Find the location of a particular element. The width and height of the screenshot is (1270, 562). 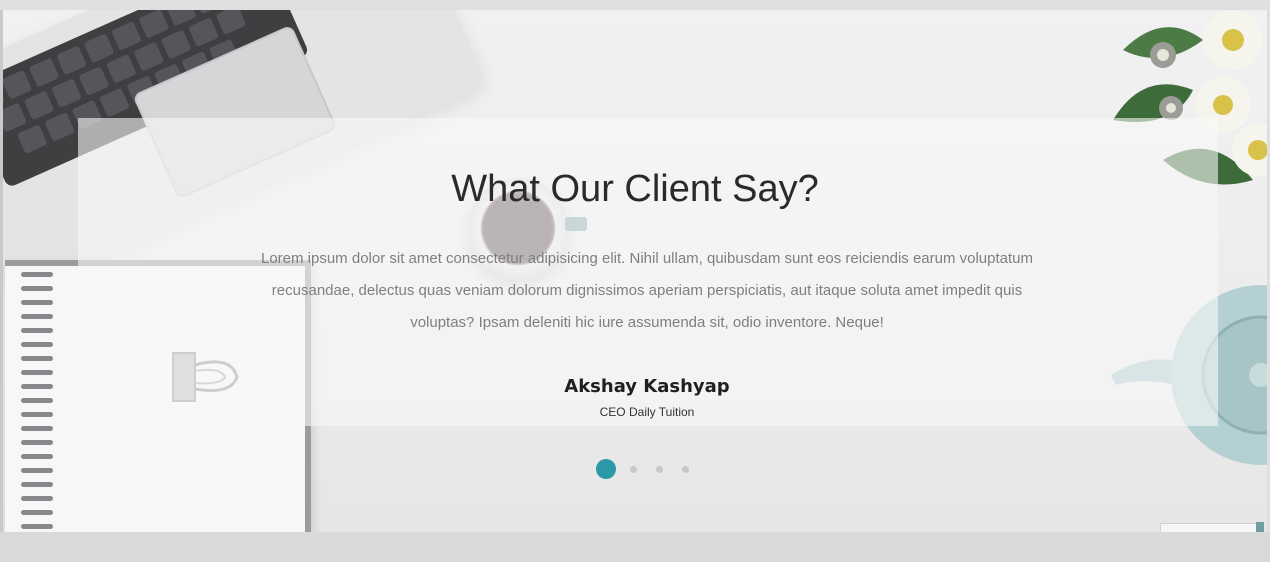

notebook-spiral is located at coordinates (39, 402).